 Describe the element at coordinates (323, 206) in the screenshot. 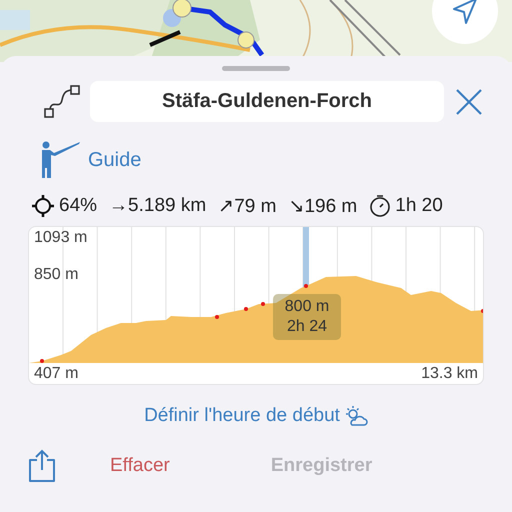

I see `route-stat: ↘196 m` at that location.